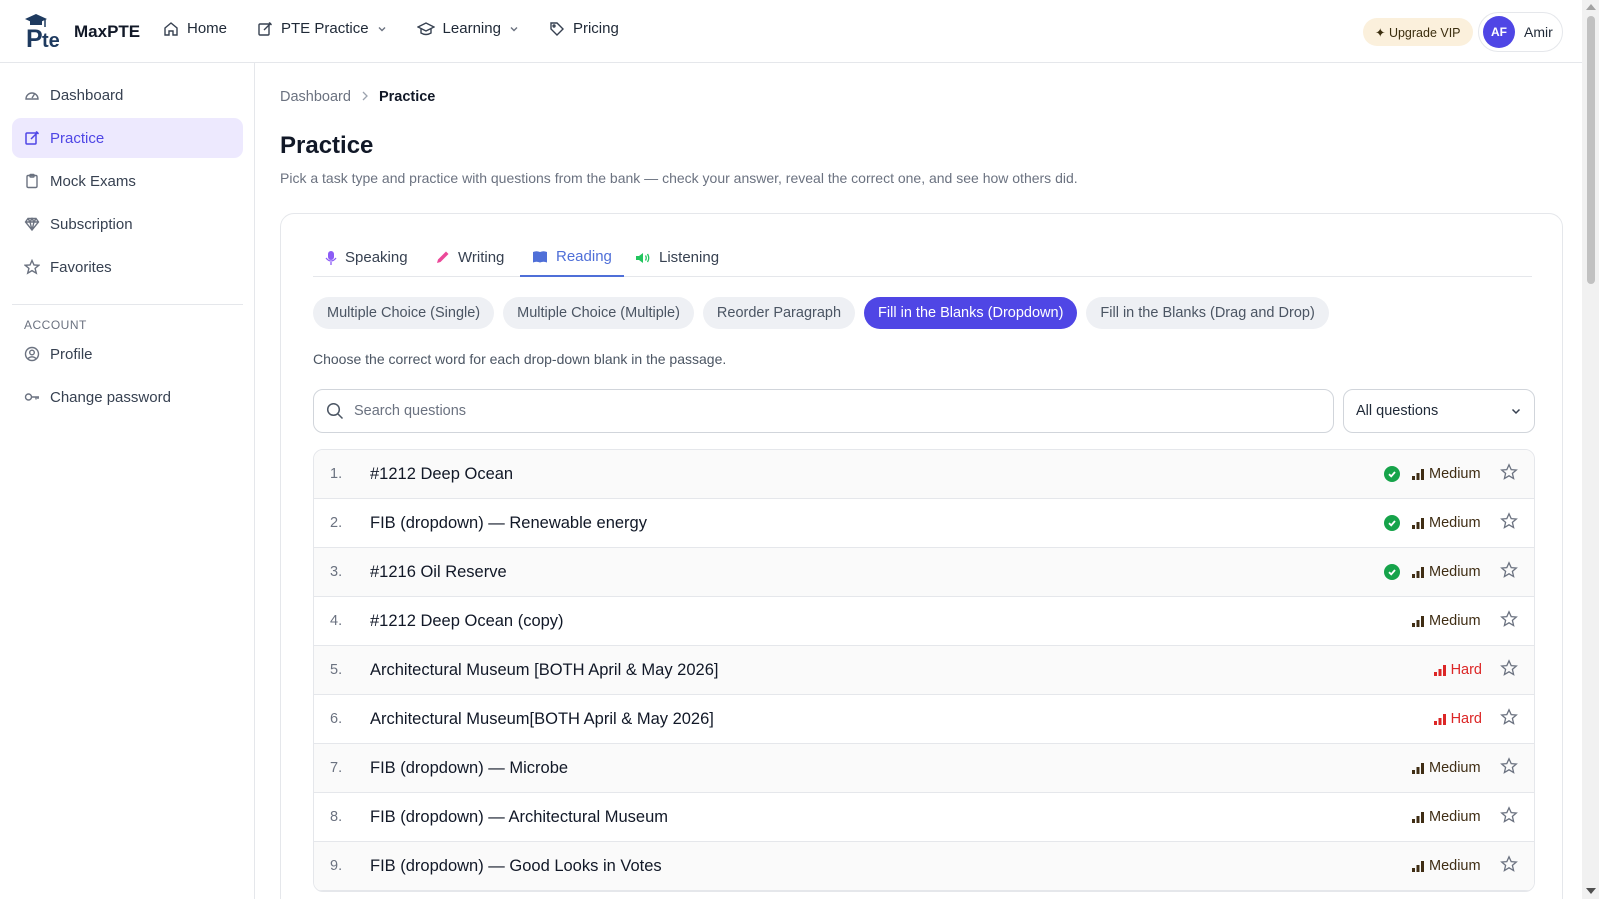  I want to click on tag-icon, so click(557, 28).